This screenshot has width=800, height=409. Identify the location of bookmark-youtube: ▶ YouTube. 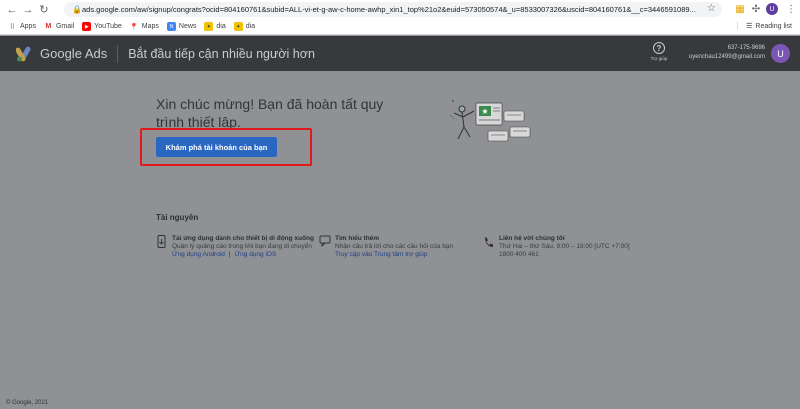
(102, 26).